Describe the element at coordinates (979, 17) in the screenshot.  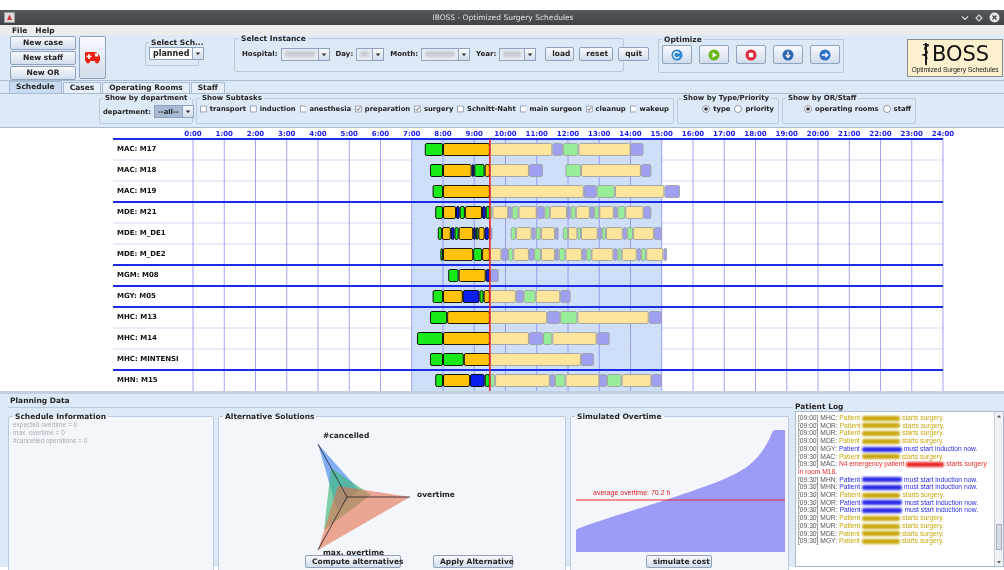
I see `maximize-icon` at that location.